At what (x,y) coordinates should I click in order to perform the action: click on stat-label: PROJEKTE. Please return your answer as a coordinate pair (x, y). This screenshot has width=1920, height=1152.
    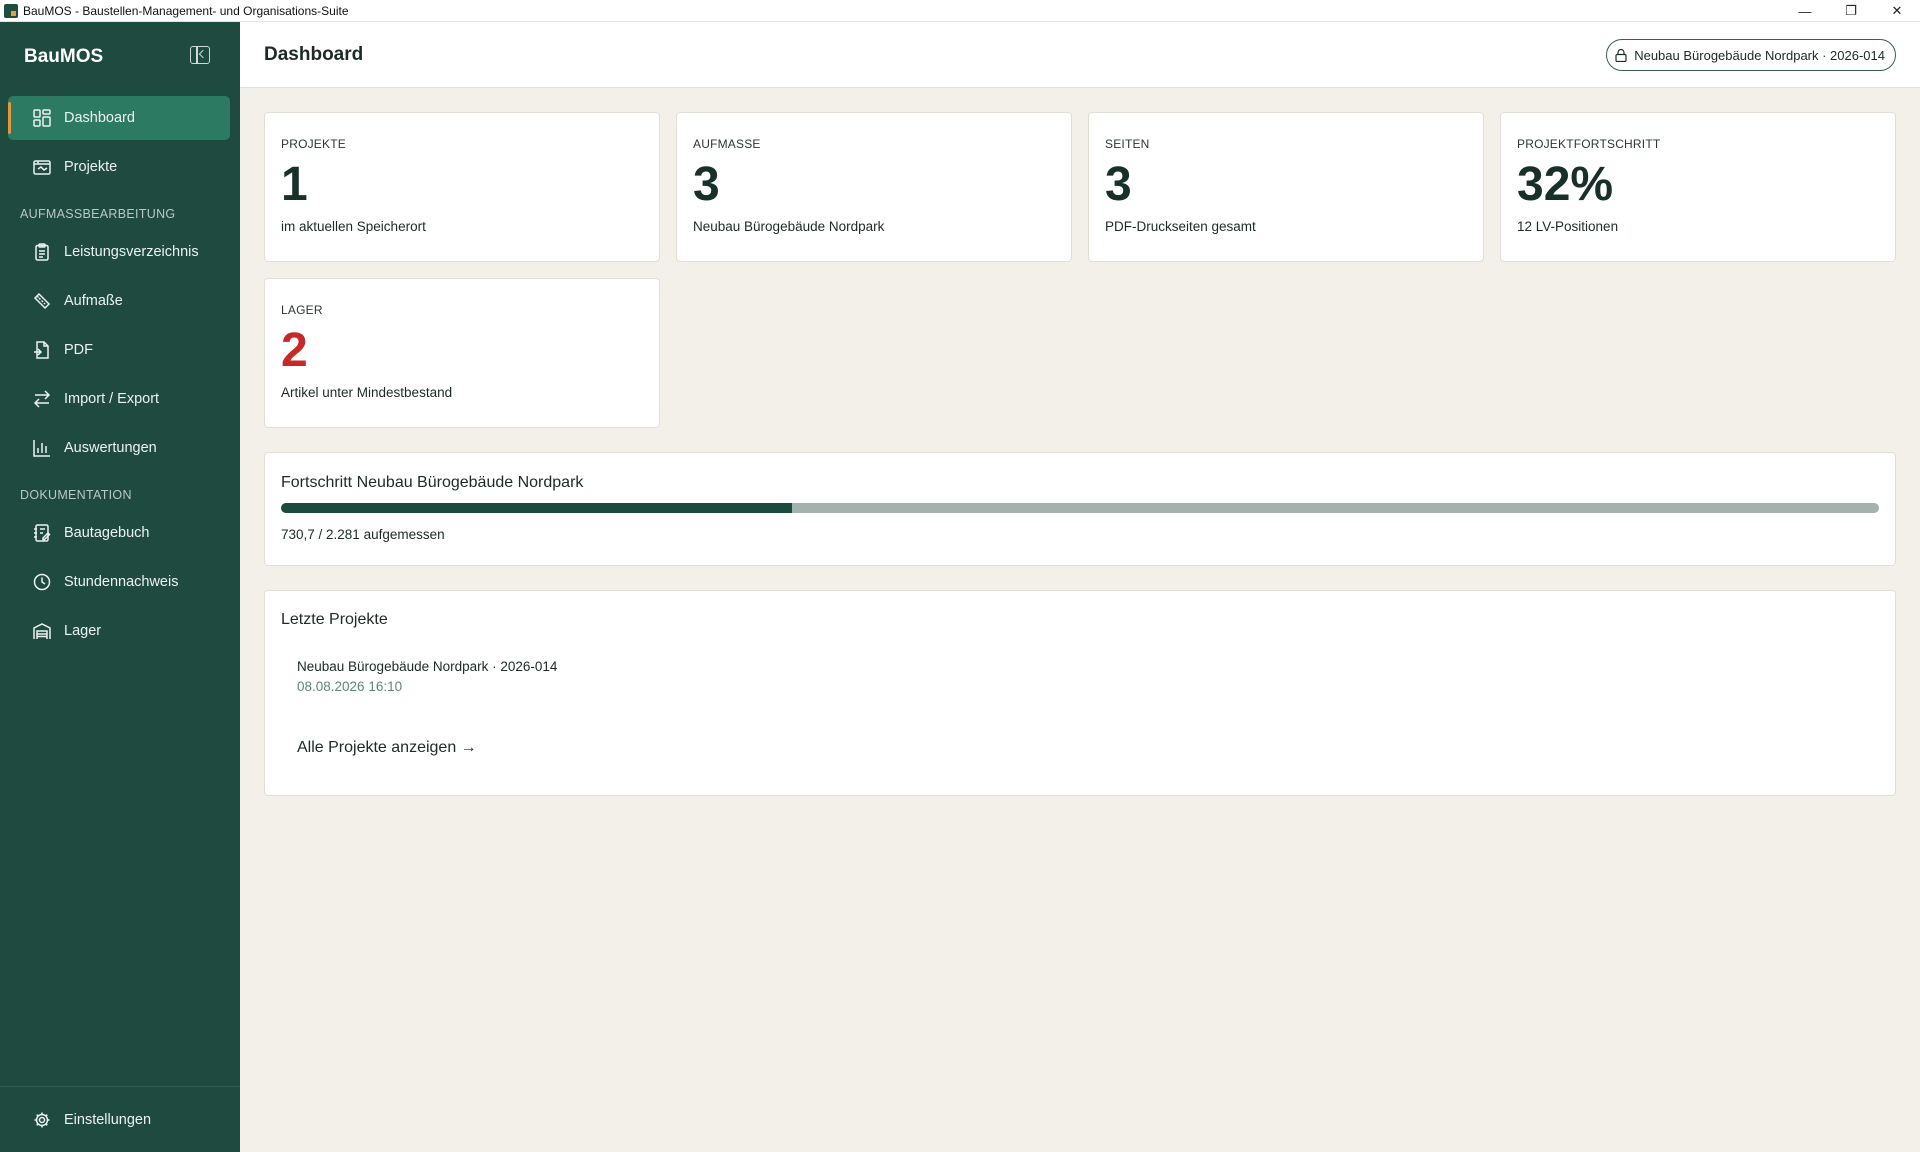
    Looking at the image, I should click on (313, 144).